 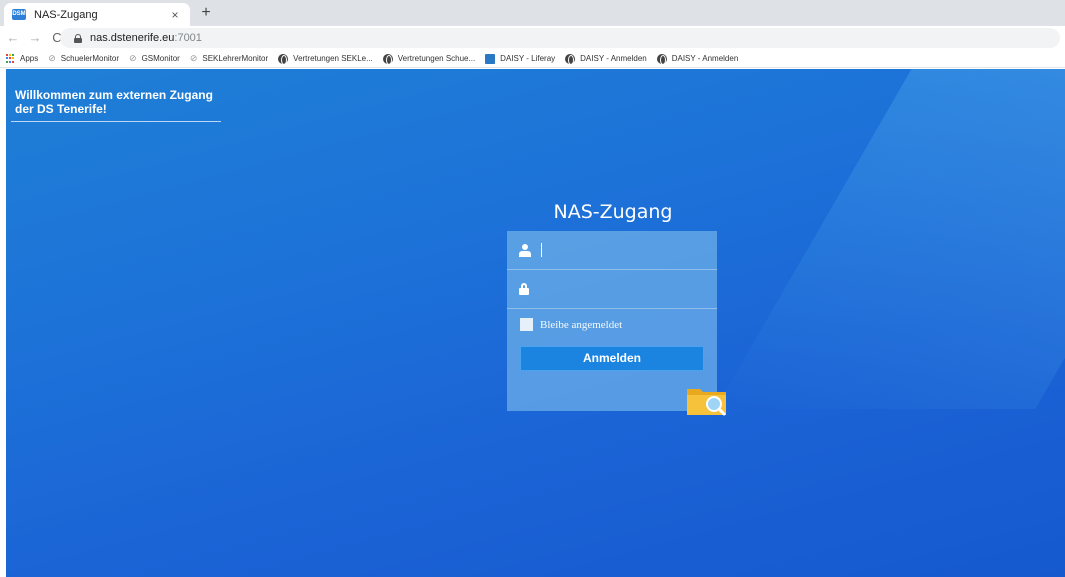 What do you see at coordinates (612, 358) in the screenshot?
I see `login-button: Anmelden` at bounding box center [612, 358].